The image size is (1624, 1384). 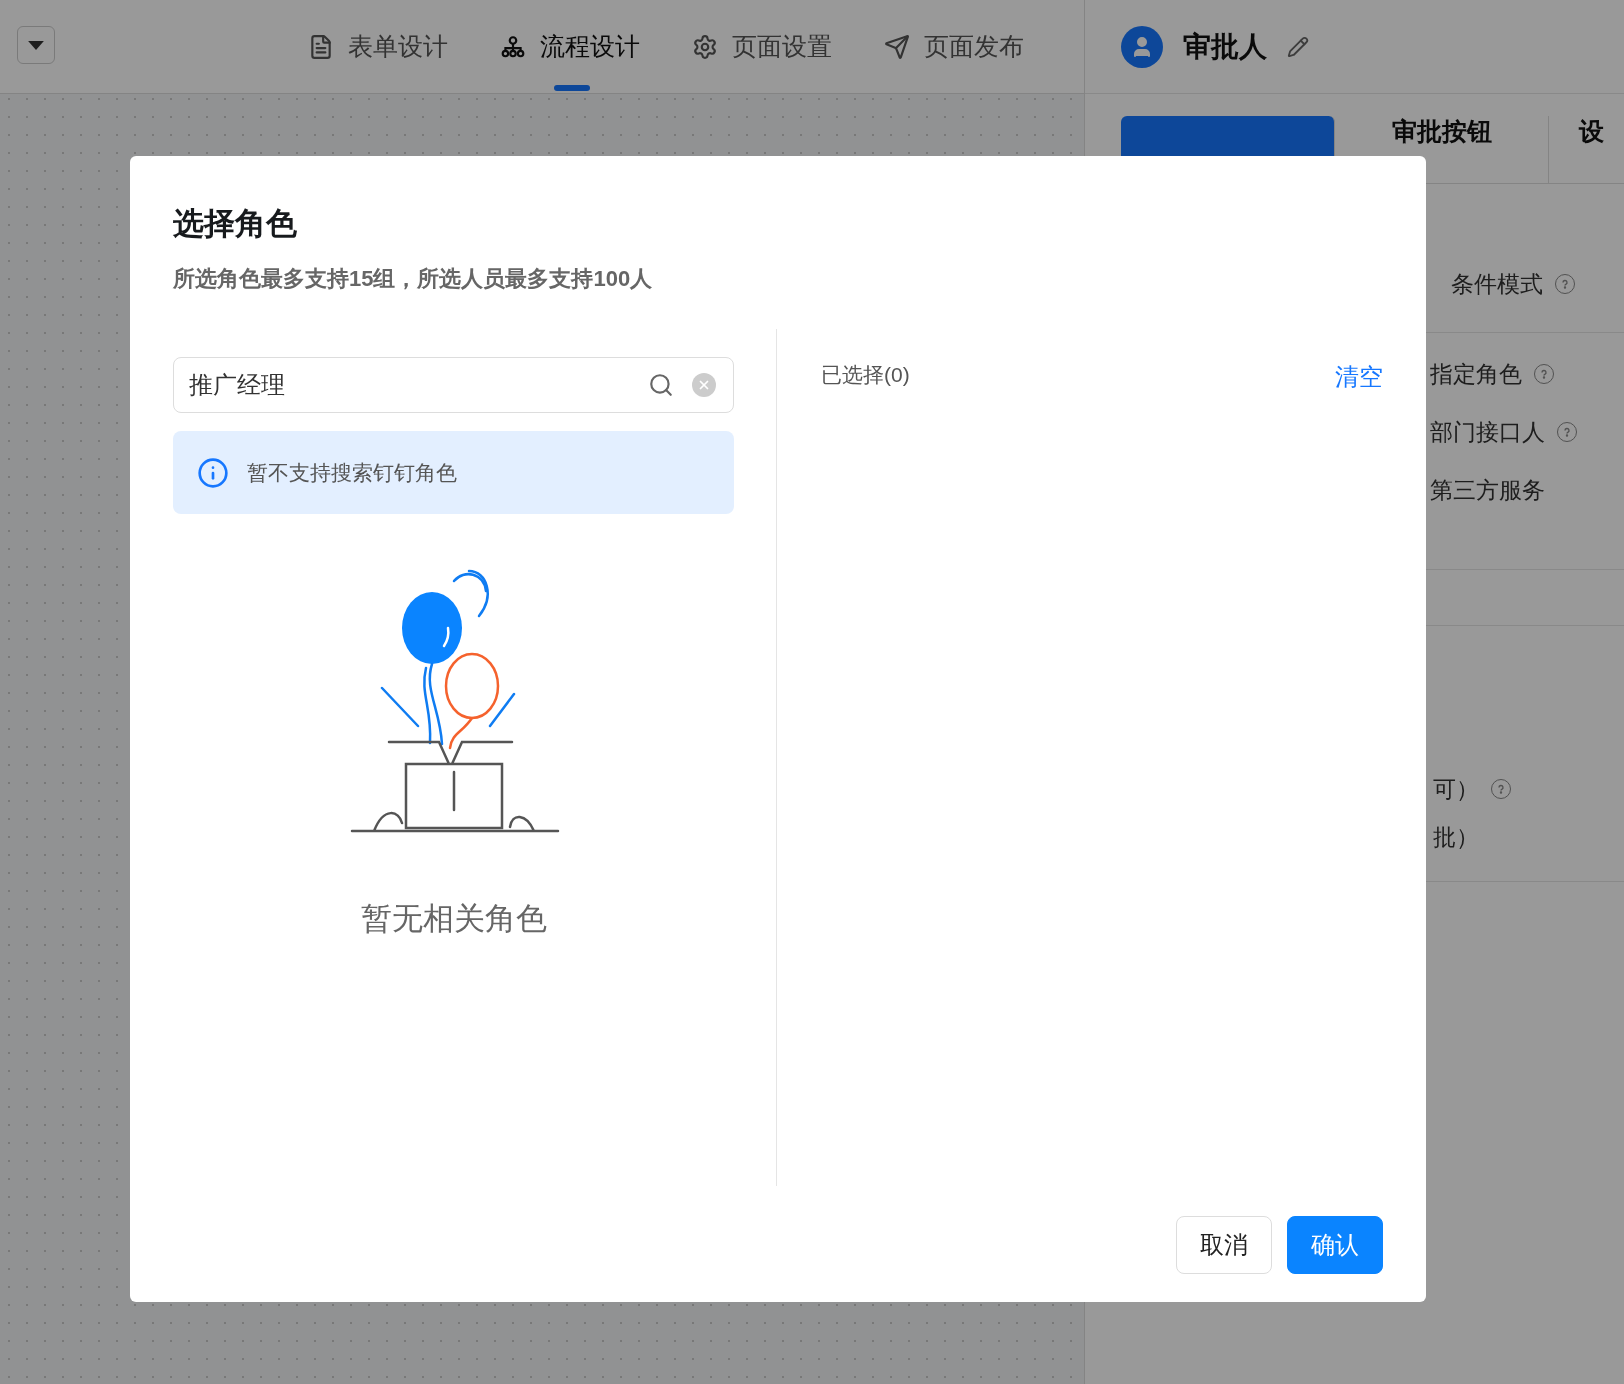 What do you see at coordinates (378, 47) in the screenshot?
I see `nav-tab: 表单设计` at bounding box center [378, 47].